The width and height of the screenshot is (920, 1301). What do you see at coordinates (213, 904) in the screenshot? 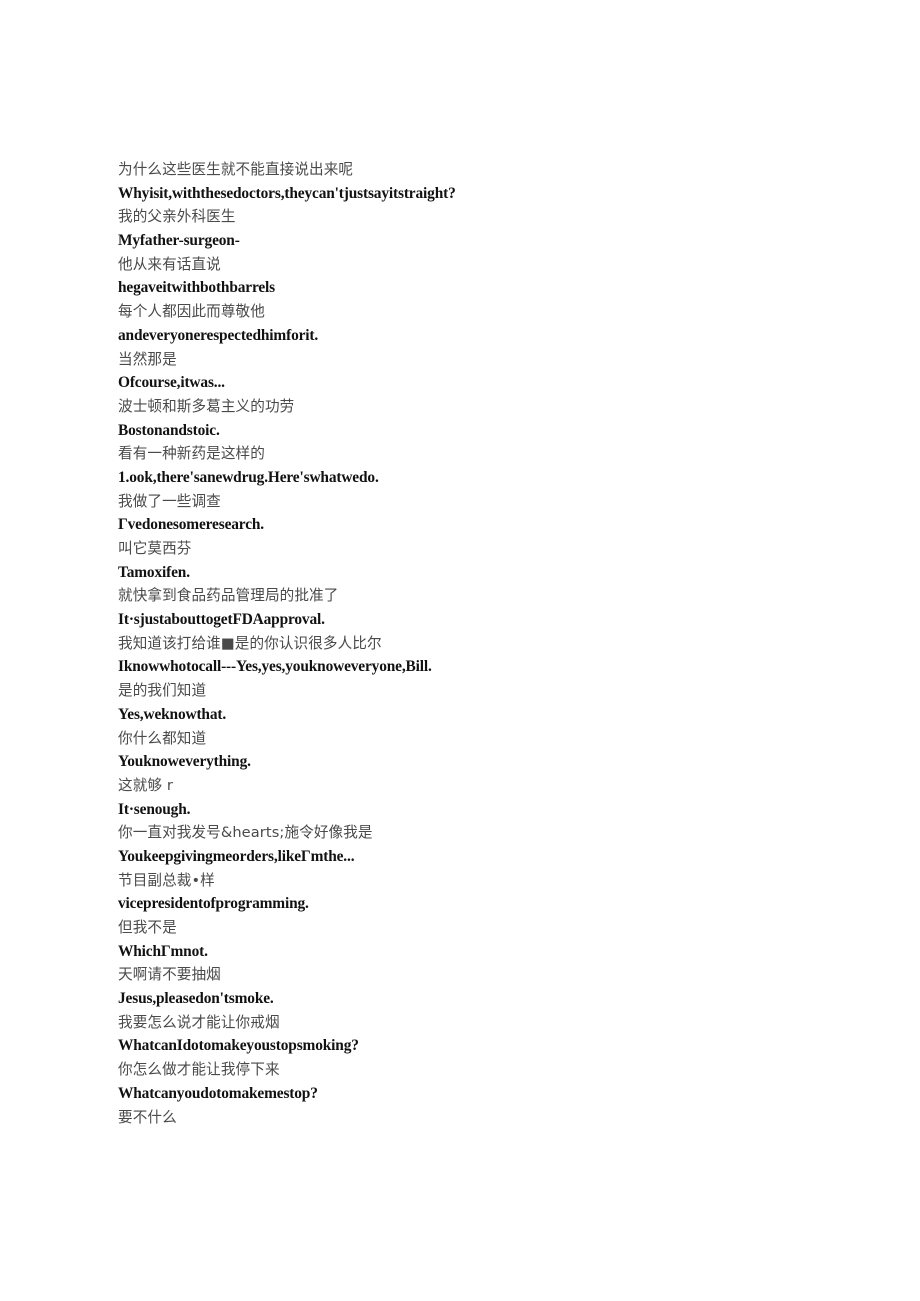
I see `subtitle-line-english: vicepresidentofprogramming.` at bounding box center [213, 904].